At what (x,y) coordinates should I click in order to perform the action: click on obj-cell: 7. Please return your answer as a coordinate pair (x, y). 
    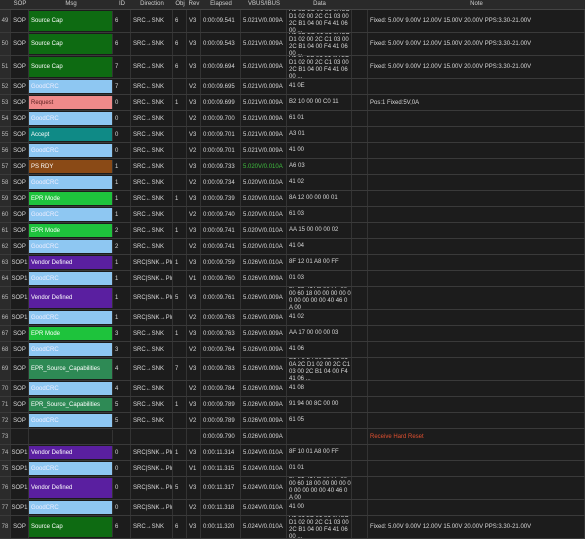
    Looking at the image, I should click on (180, 369).